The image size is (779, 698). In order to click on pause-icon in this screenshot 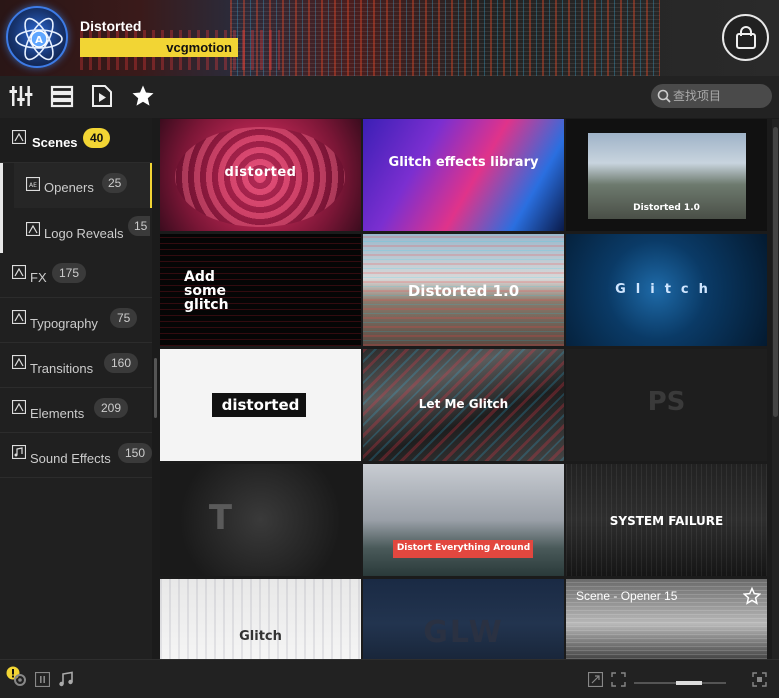, I will do `click(42, 679)`.